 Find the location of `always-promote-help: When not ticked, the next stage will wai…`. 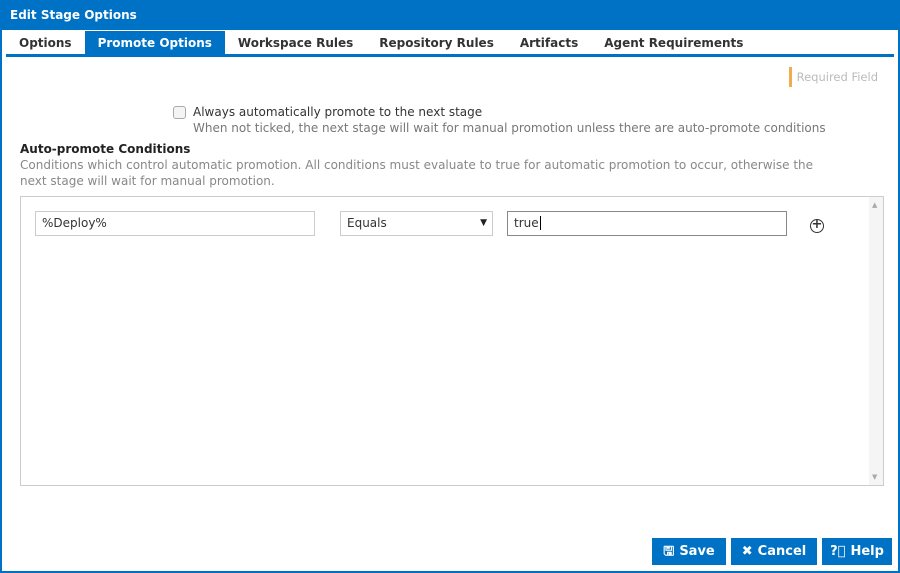

always-promote-help: When not ticked, the next stage will wai… is located at coordinates (509, 128).